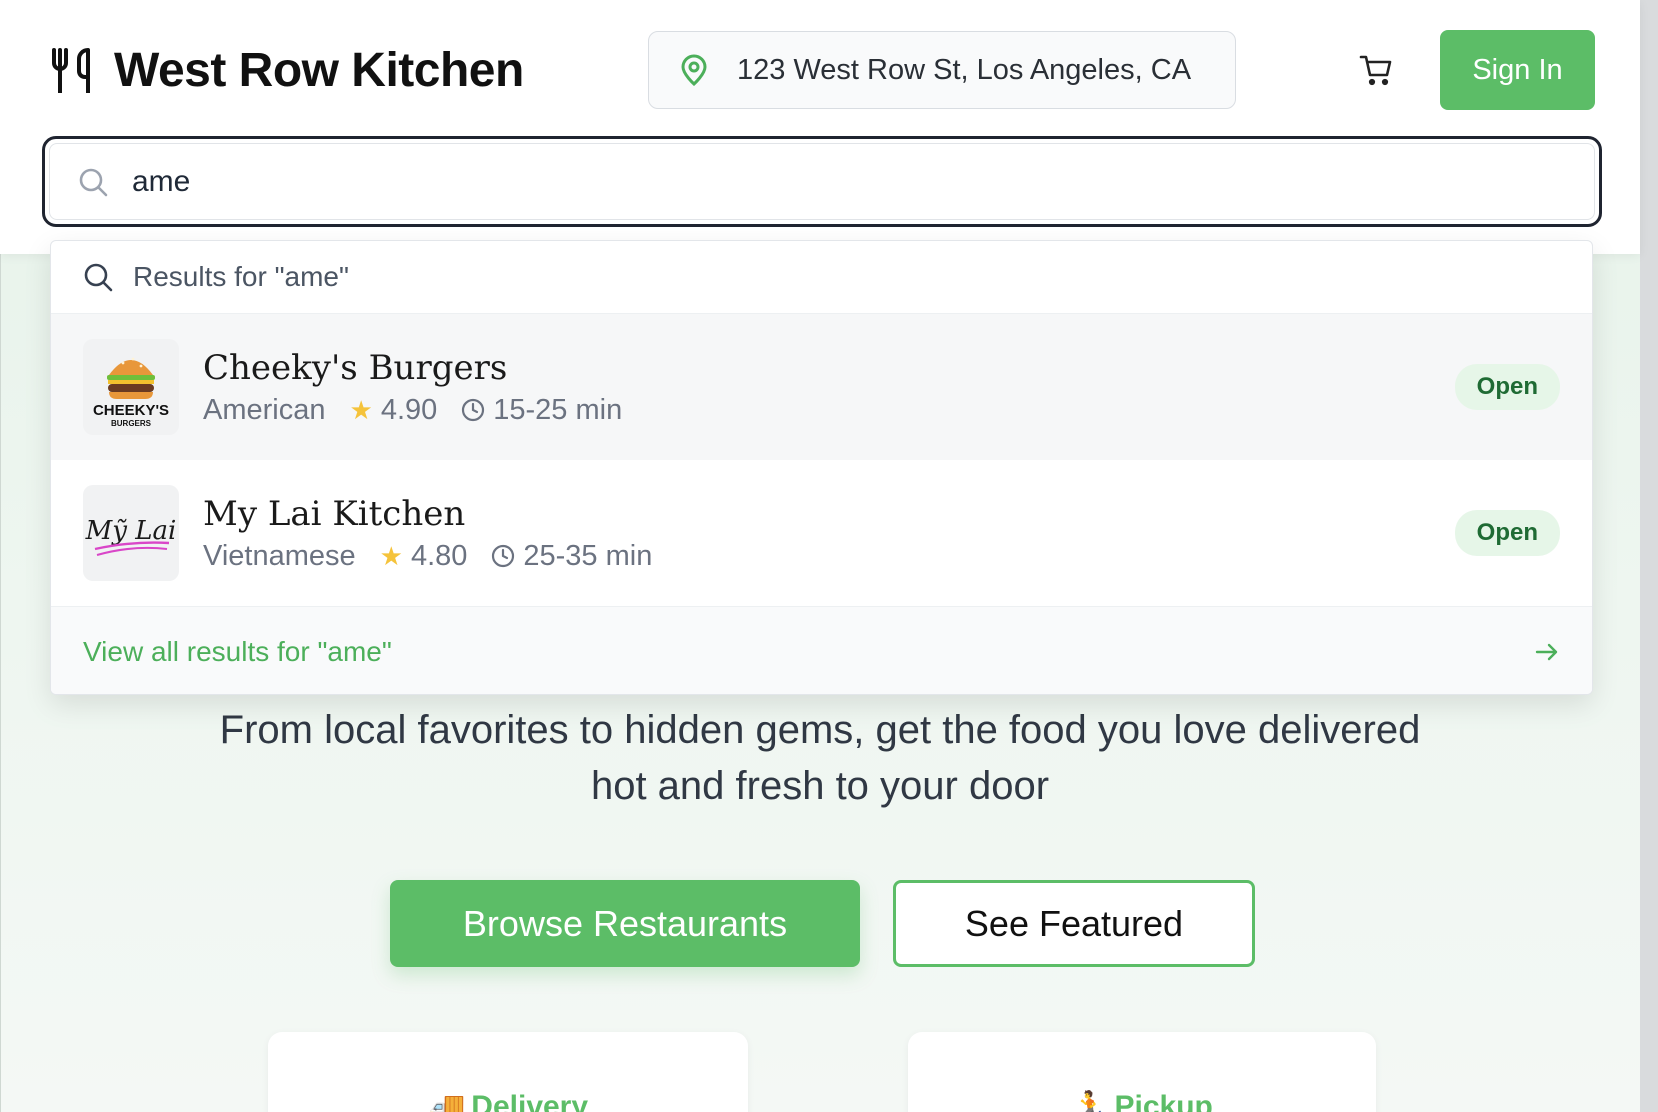 The image size is (1658, 1112). What do you see at coordinates (131, 410) in the screenshot?
I see `svg-text: CHEEKY'S` at bounding box center [131, 410].